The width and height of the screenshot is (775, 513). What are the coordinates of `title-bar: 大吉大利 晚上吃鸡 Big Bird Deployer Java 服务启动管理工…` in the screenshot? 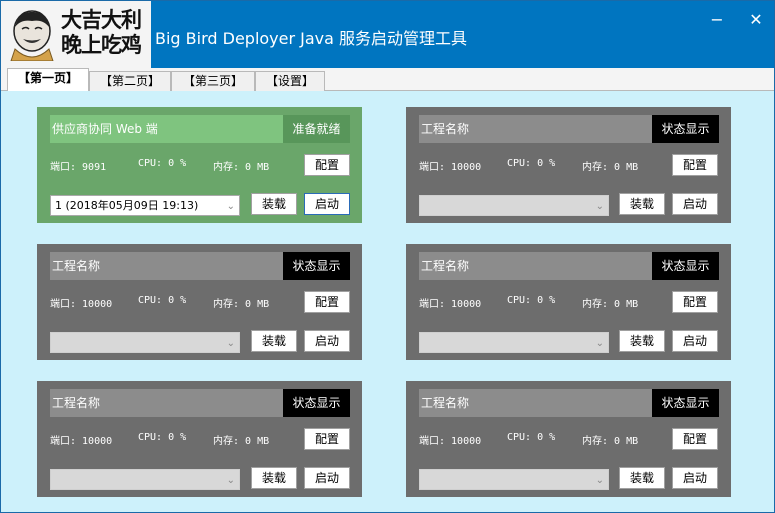 It's located at (387, 34).